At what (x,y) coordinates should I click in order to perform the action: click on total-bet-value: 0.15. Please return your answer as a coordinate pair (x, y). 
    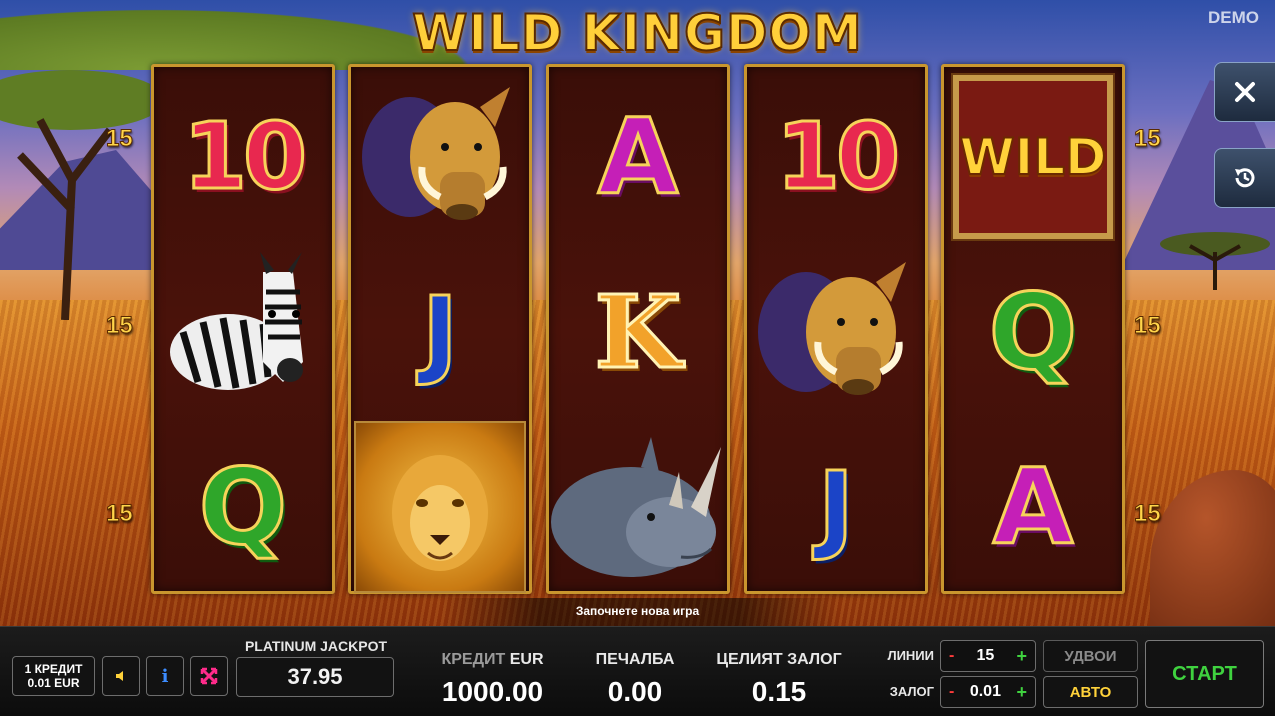
    Looking at the image, I should click on (779, 691).